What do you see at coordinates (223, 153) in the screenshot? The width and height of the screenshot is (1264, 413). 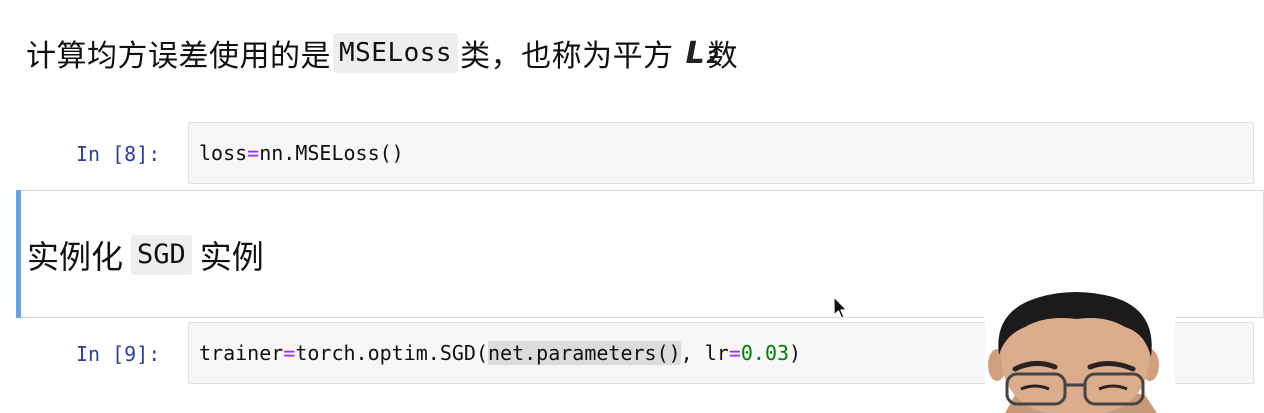 I see `code-token: loss` at bounding box center [223, 153].